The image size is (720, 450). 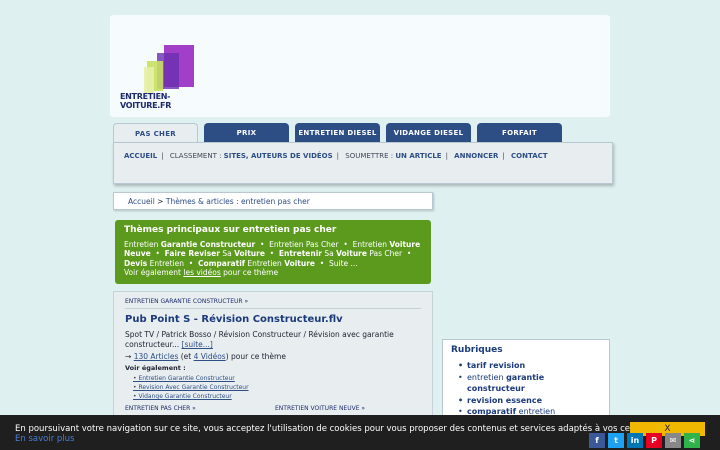 I want to click on tab-vidange-diesel: vidange diesel, so click(x=428, y=133).